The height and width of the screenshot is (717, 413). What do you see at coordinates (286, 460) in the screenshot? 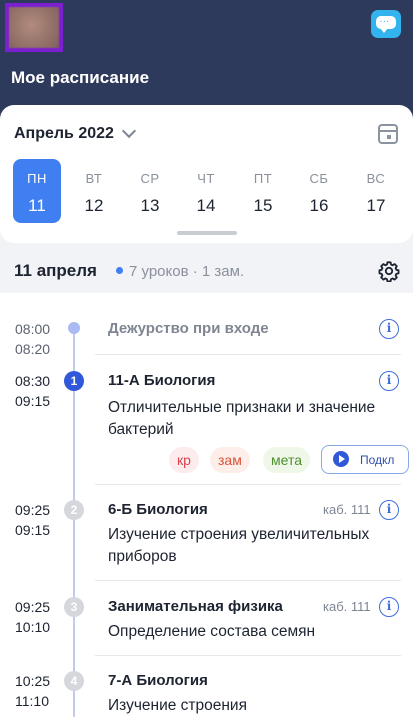
I see `tag-meta: мета` at bounding box center [286, 460].